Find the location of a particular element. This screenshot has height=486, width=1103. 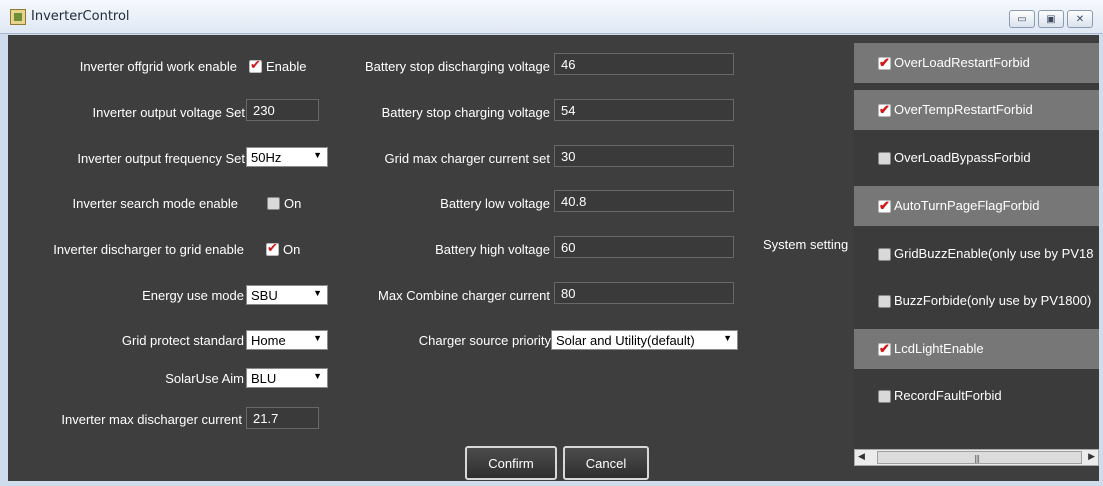

grid-max-charger-label: Grid max charger current set is located at coordinates (467, 158).